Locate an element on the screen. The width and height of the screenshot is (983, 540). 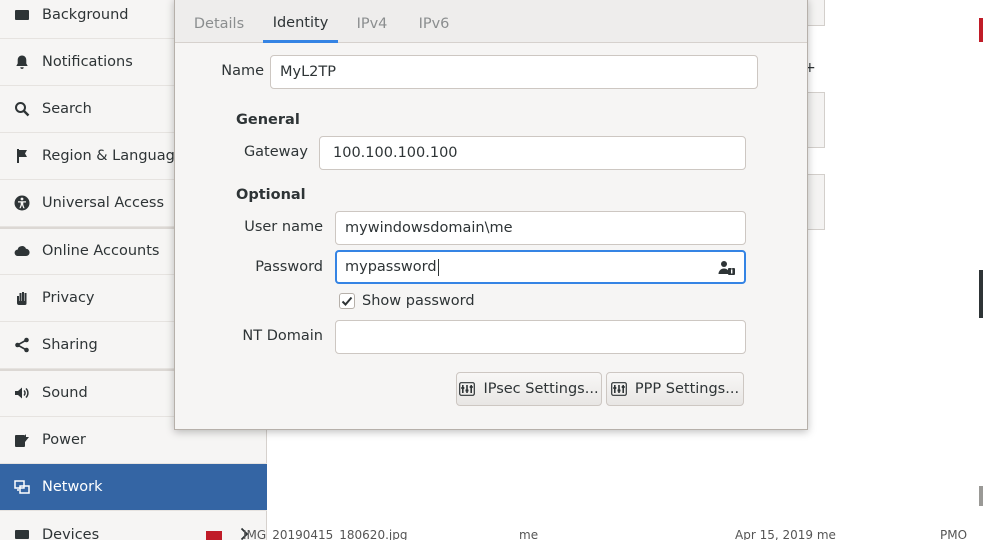
sidebar-item-devices: Devices is located at coordinates (133, 525).